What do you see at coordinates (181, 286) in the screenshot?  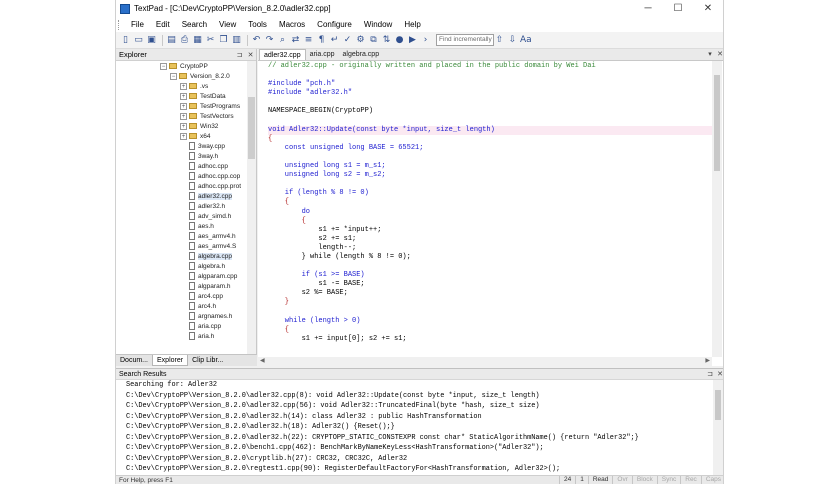 I see `tree-item: algparam.h` at bounding box center [181, 286].